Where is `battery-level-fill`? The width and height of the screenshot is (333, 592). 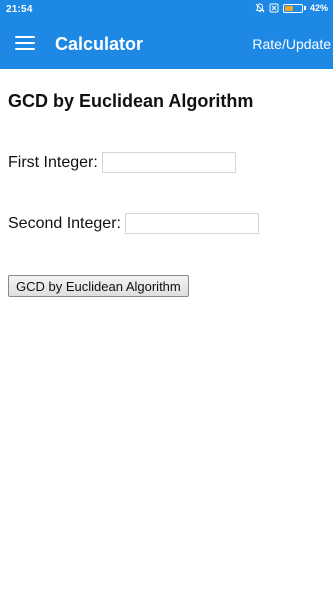
battery-level-fill is located at coordinates (288, 8).